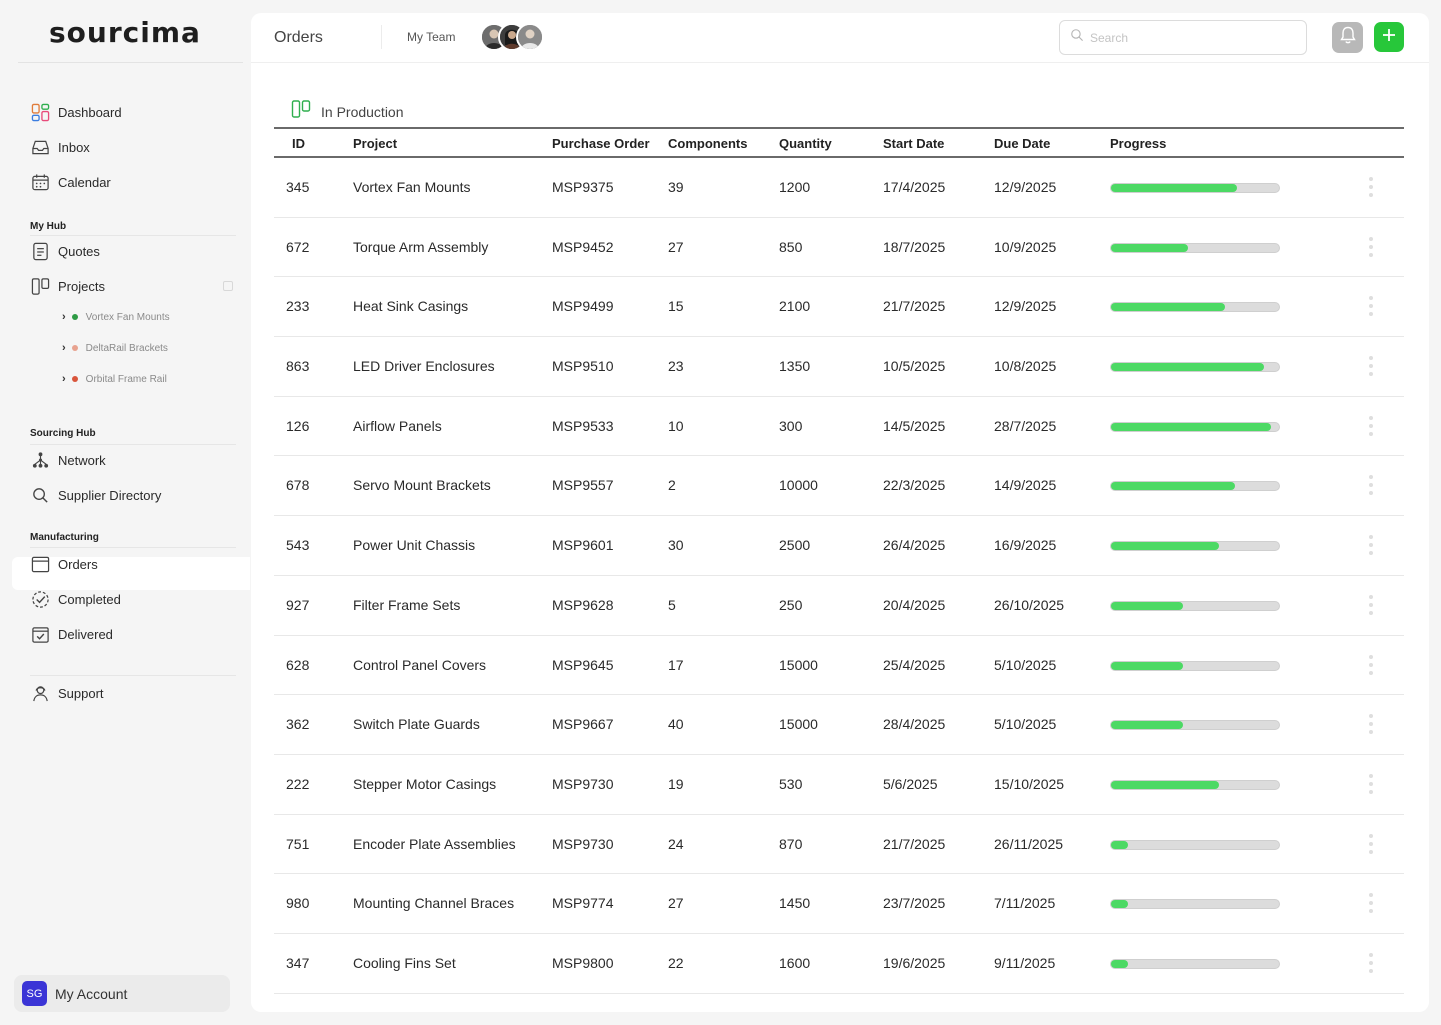  What do you see at coordinates (115, 348) in the screenshot?
I see `project-item: › DeltaRail Brackets` at bounding box center [115, 348].